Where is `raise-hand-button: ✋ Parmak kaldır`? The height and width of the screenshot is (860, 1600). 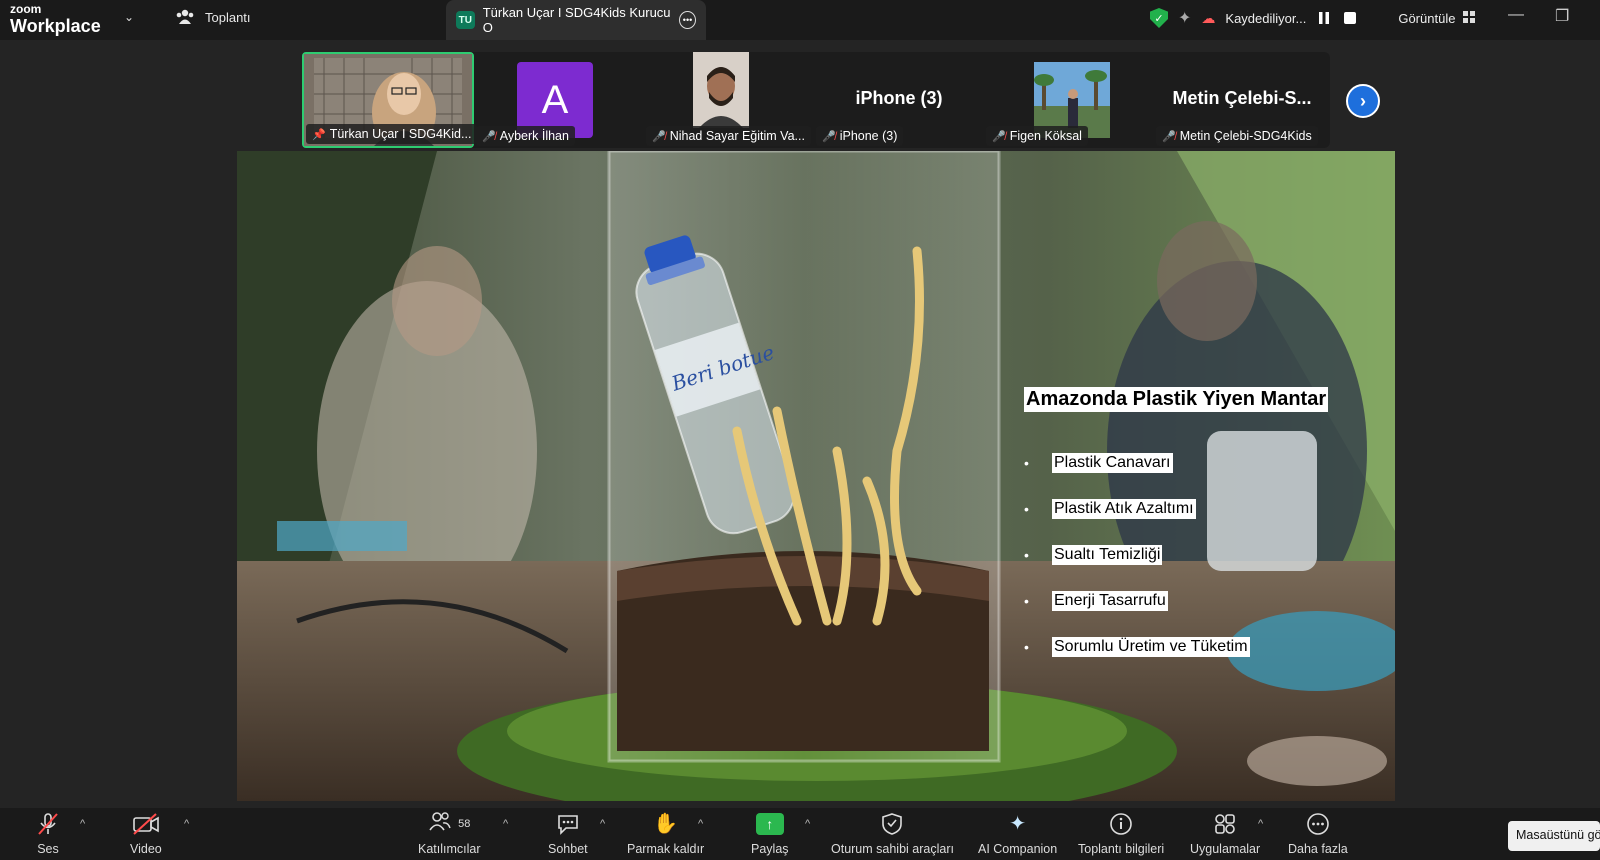
raise-hand-button: ✋ Parmak kaldır is located at coordinates (665, 834).